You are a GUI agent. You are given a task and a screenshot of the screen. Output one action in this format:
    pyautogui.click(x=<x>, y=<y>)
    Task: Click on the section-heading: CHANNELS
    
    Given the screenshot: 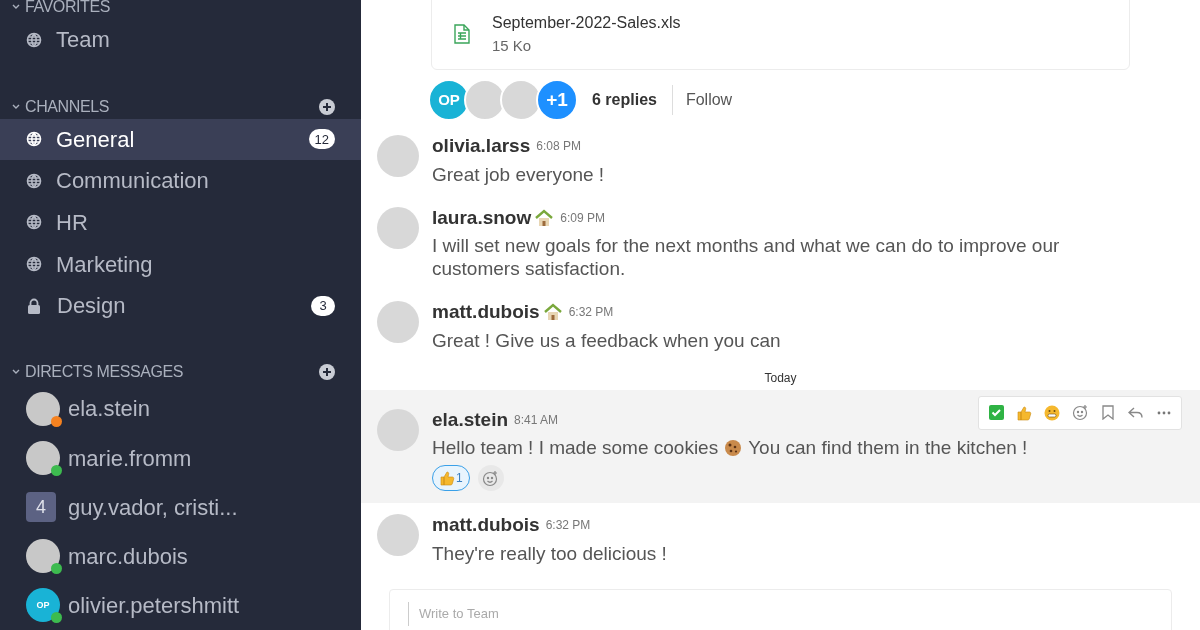 What is the action you would take?
    pyautogui.click(x=67, y=106)
    